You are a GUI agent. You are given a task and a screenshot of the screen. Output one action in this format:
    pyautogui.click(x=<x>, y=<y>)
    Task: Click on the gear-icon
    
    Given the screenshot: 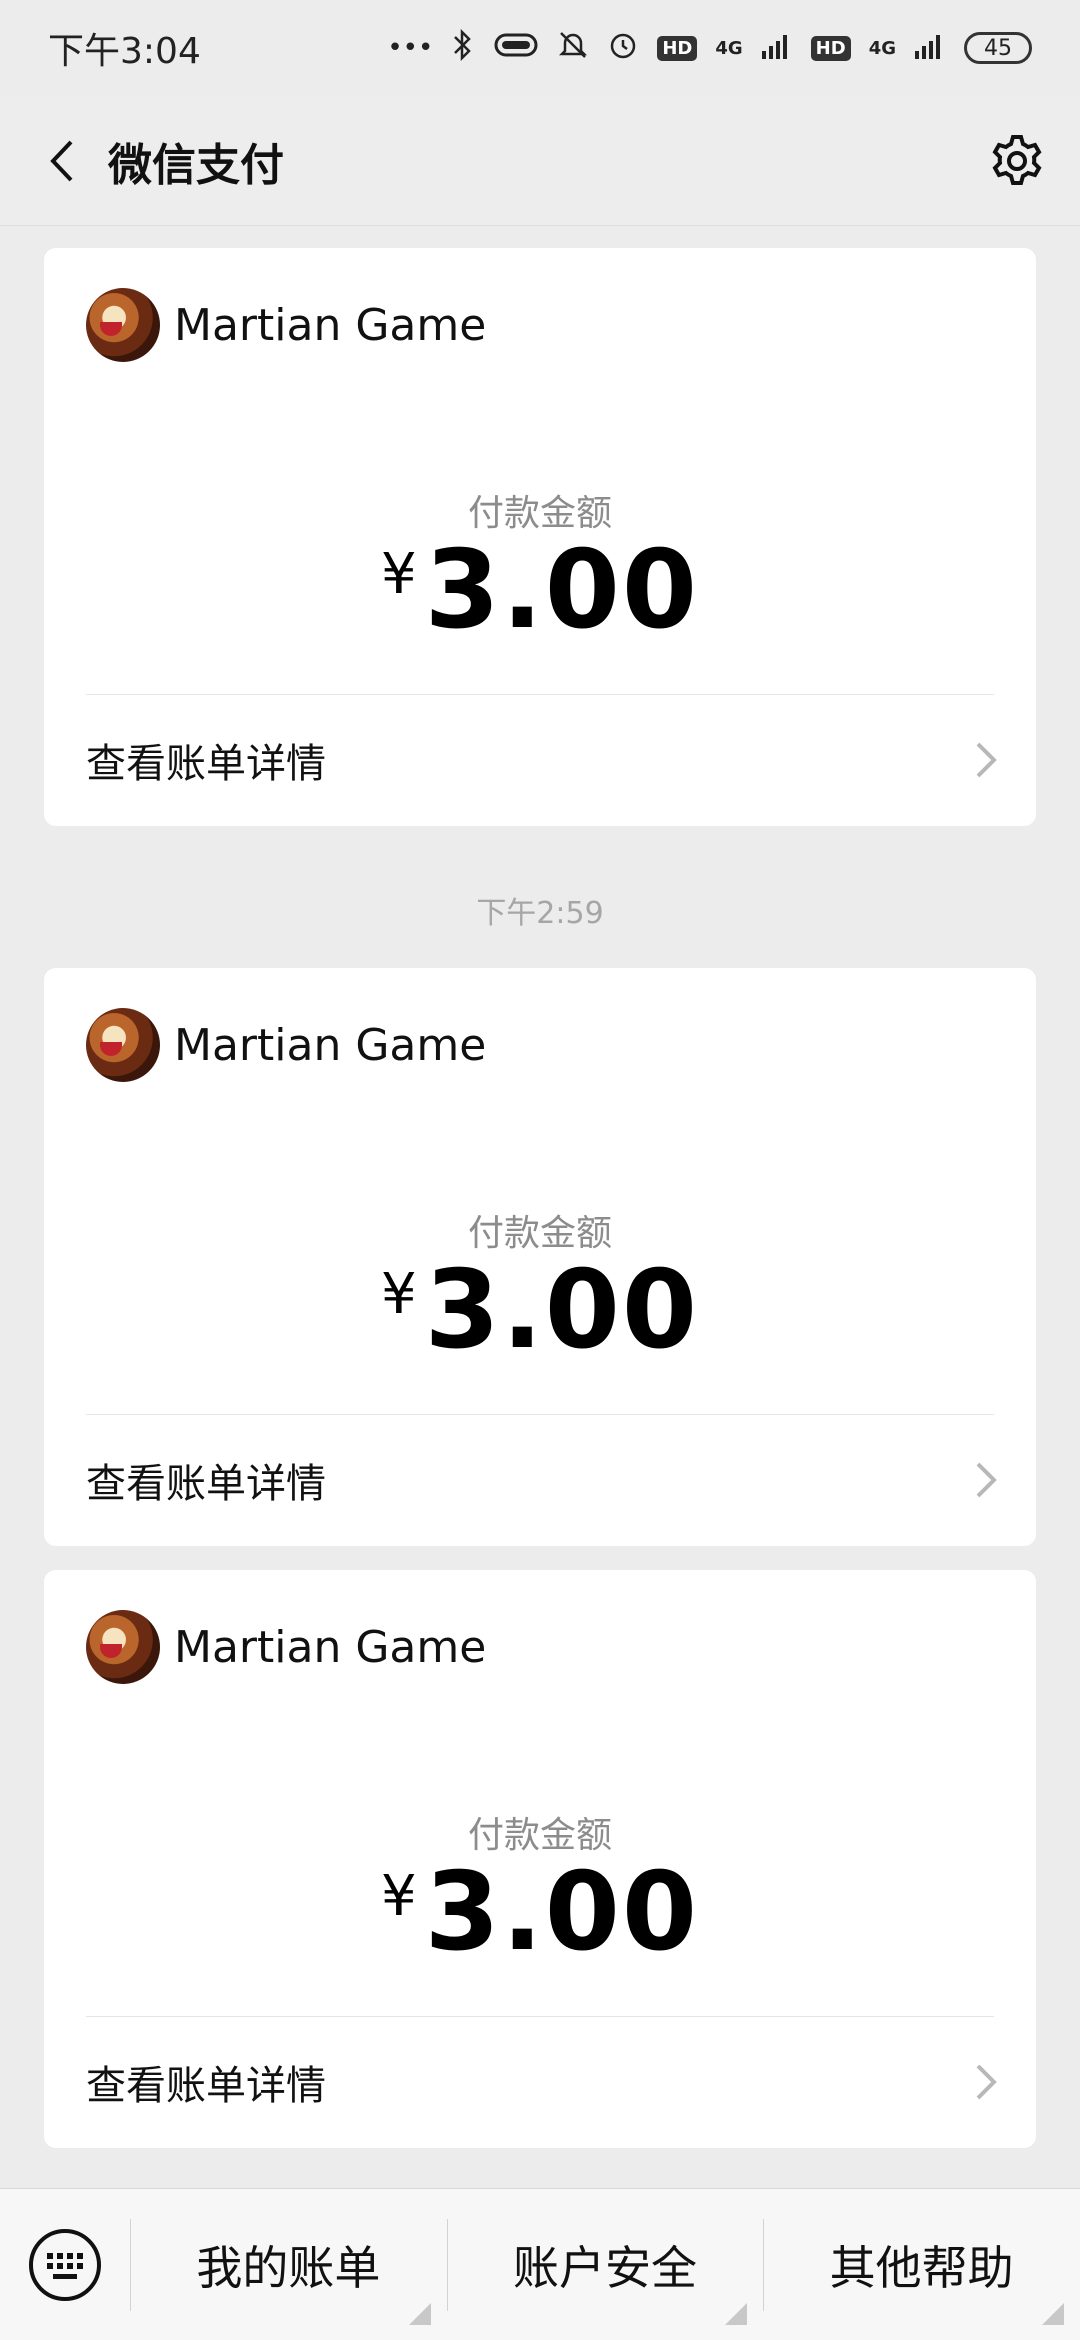 What is the action you would take?
    pyautogui.click(x=1017, y=159)
    